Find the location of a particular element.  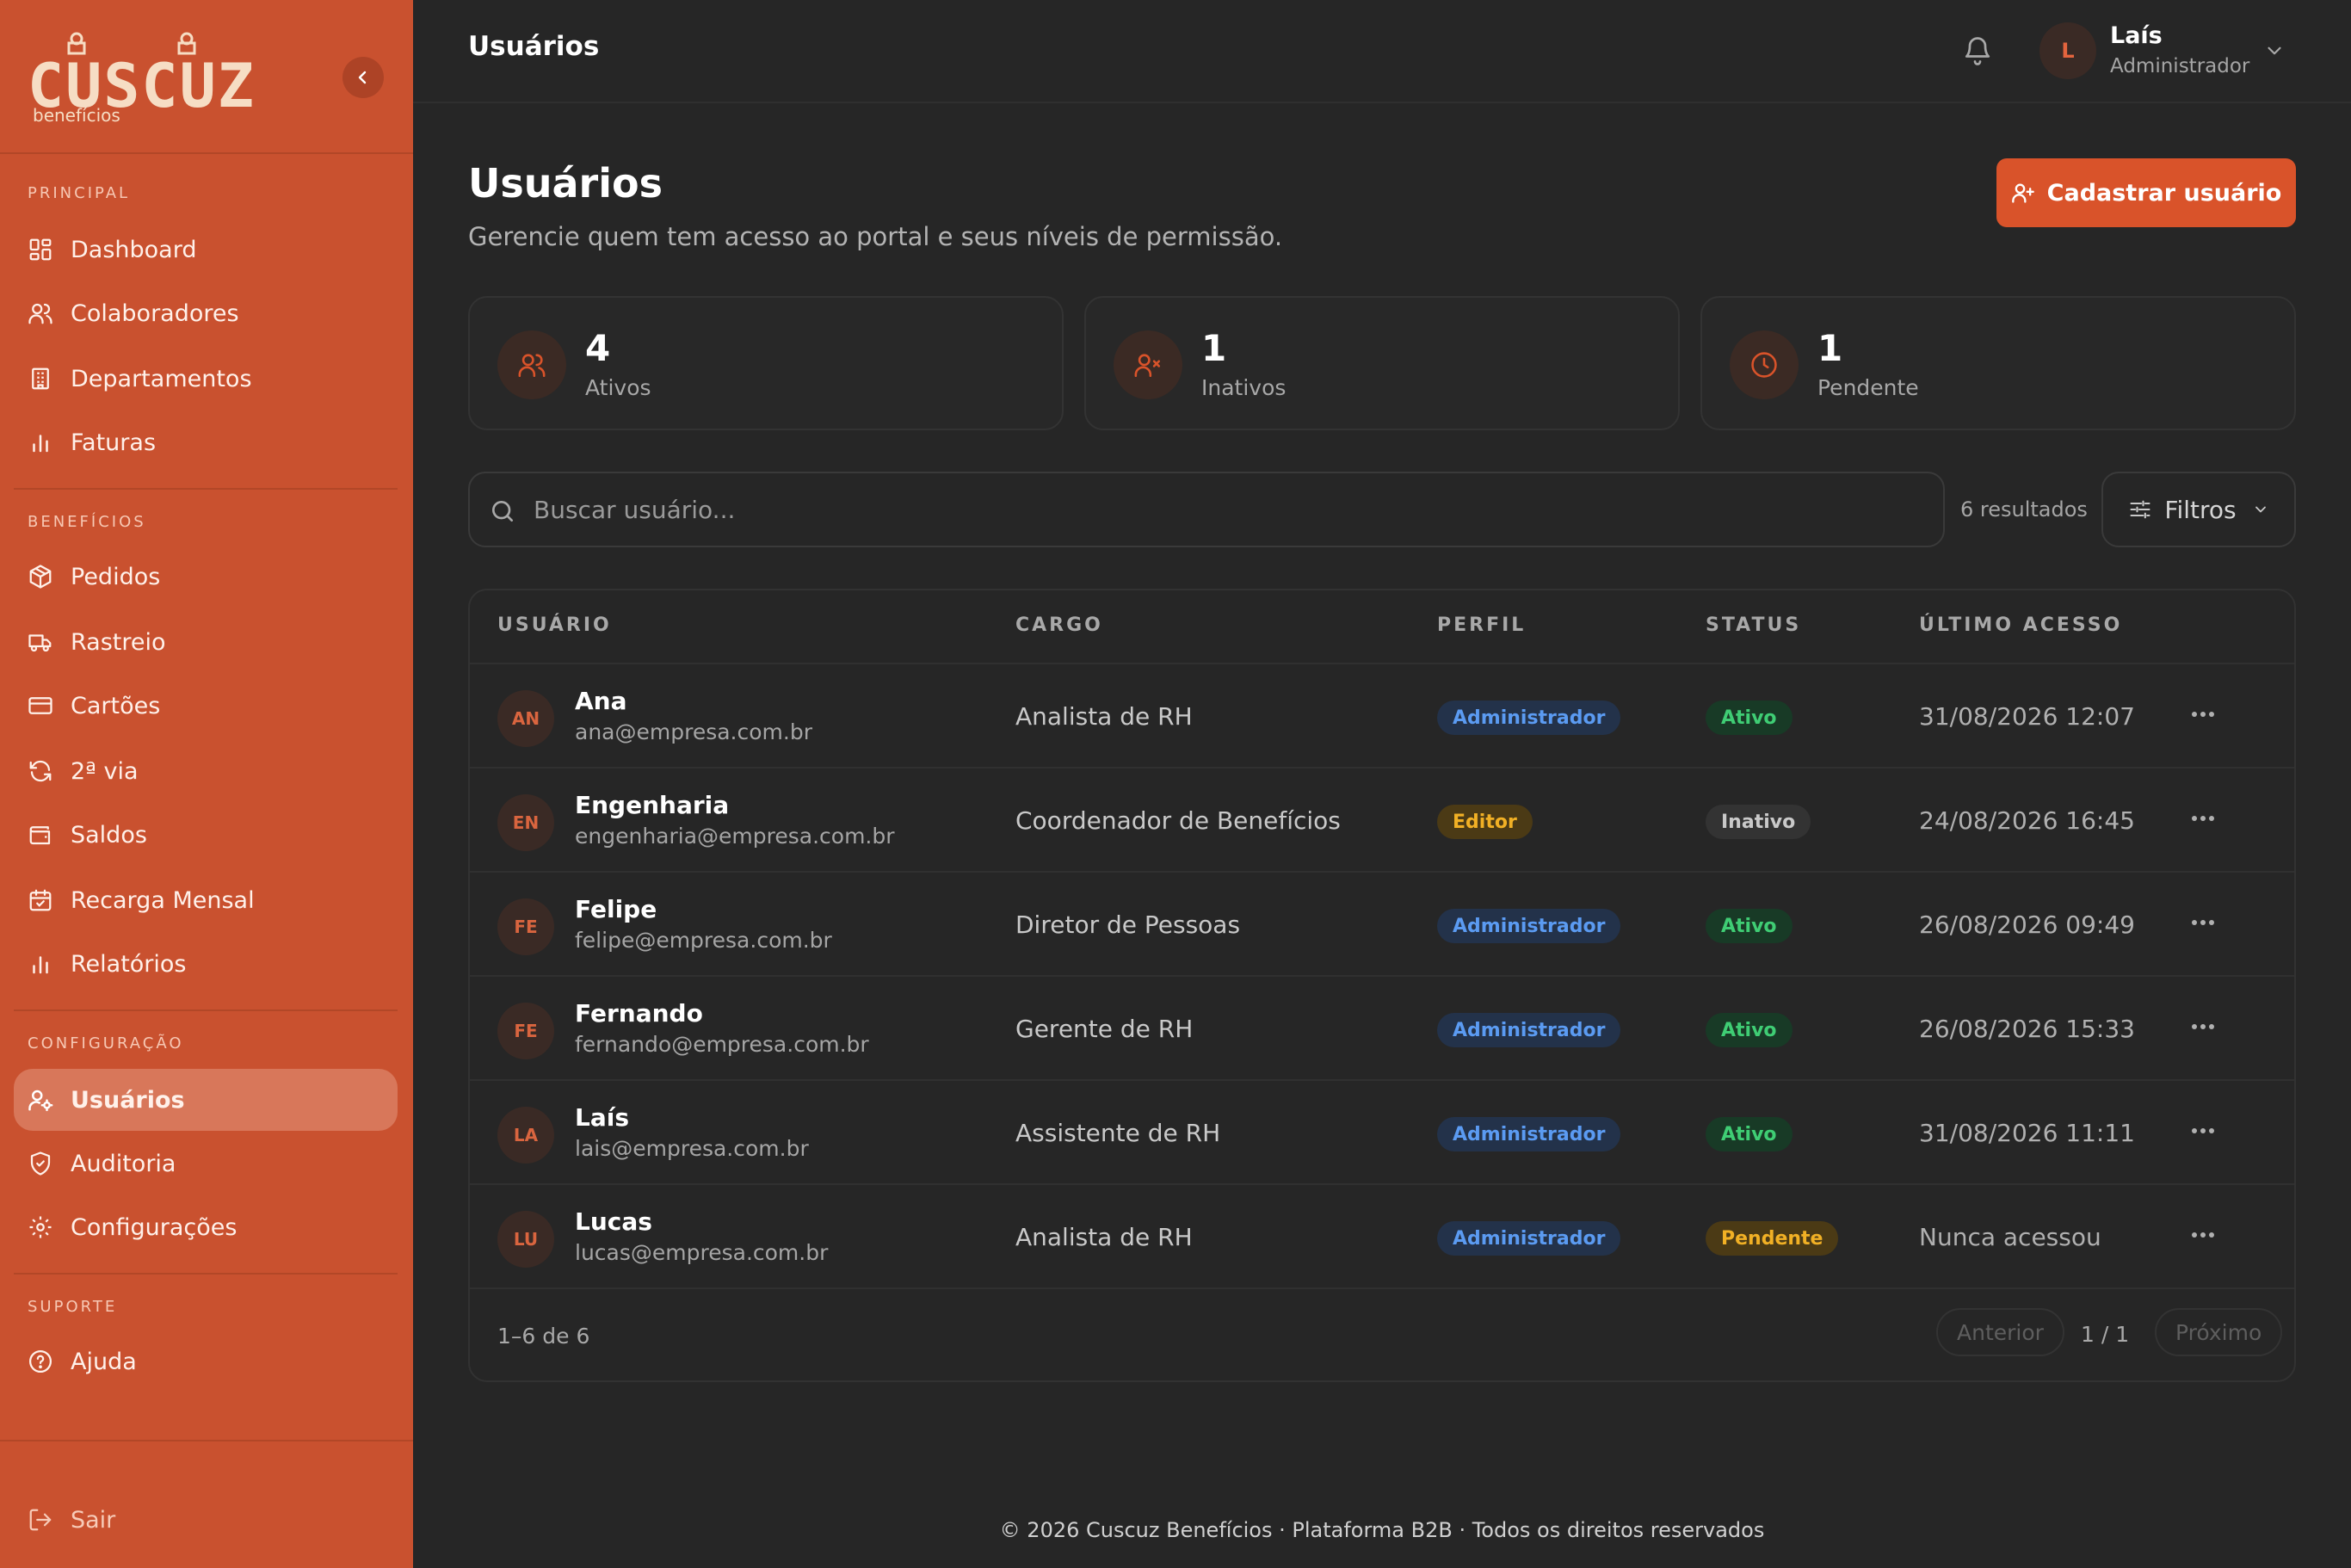

user-email: fernando@empresa.com.br is located at coordinates (722, 1044).